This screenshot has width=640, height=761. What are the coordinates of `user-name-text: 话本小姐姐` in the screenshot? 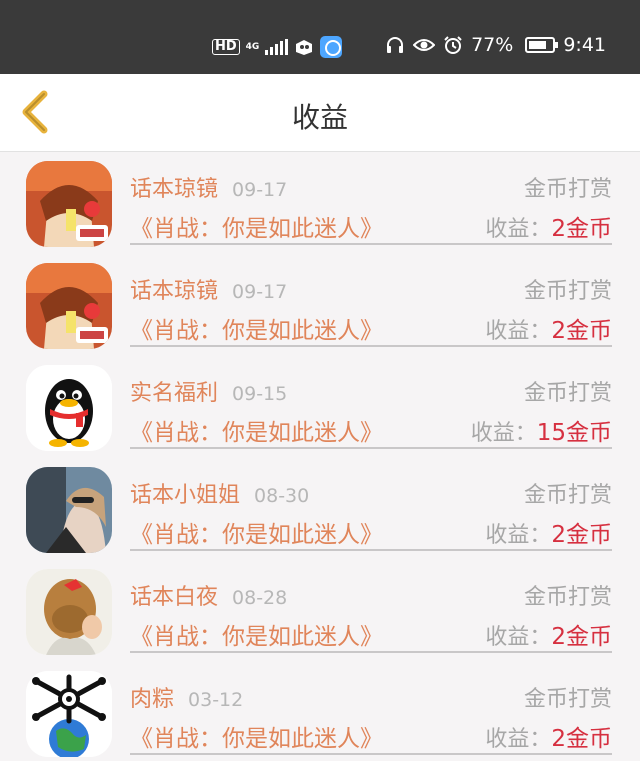 It's located at (185, 495).